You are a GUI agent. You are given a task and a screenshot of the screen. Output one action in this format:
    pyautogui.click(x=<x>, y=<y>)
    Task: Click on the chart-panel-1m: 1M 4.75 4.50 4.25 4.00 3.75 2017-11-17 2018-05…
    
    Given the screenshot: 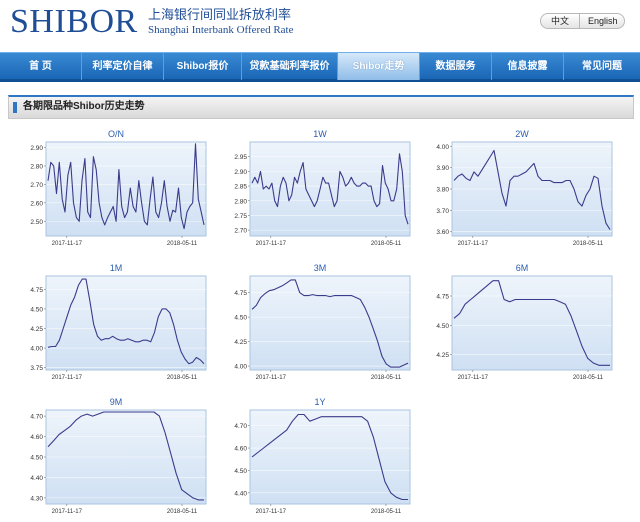 What is the action you would take?
    pyautogui.click(x=116, y=323)
    